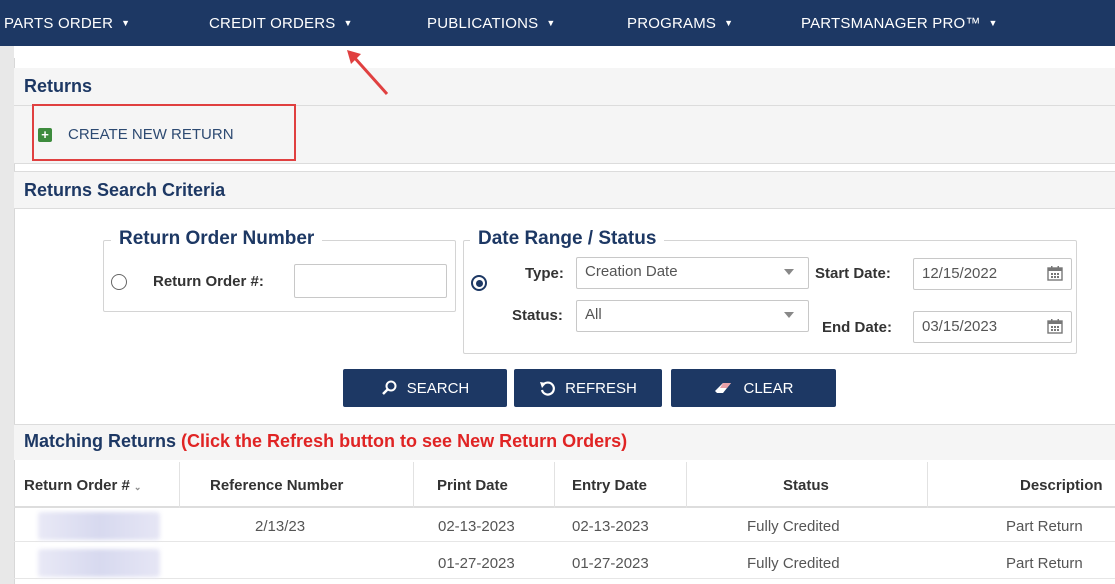 The image size is (1115, 584). I want to click on end-date-label: End Date:, so click(857, 327).